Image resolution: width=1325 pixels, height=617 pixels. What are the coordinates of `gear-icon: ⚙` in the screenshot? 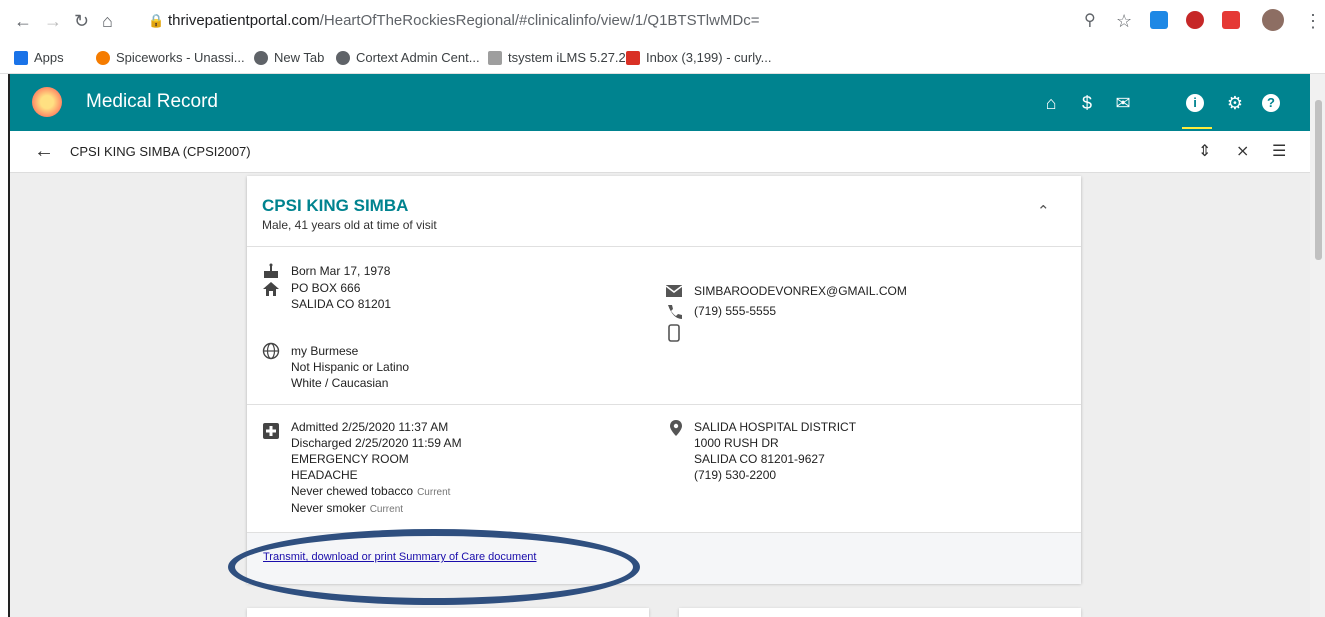 It's located at (1235, 103).